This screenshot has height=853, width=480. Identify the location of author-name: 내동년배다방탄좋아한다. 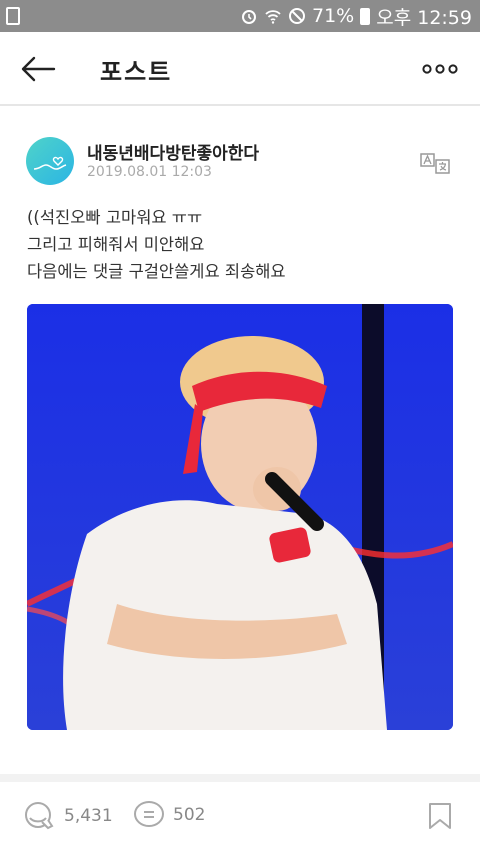
(173, 151).